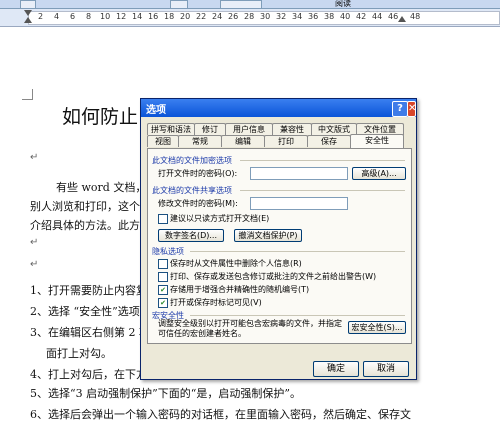 This screenshot has height=428, width=500. What do you see at coordinates (377, 141) in the screenshot?
I see `tab-security: 安全性` at bounding box center [377, 141].